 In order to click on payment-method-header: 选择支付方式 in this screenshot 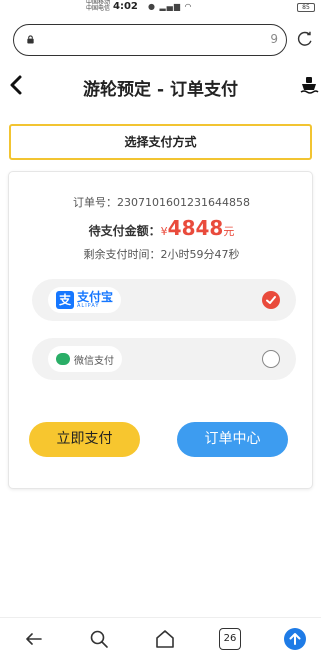, I will do `click(160, 142)`.